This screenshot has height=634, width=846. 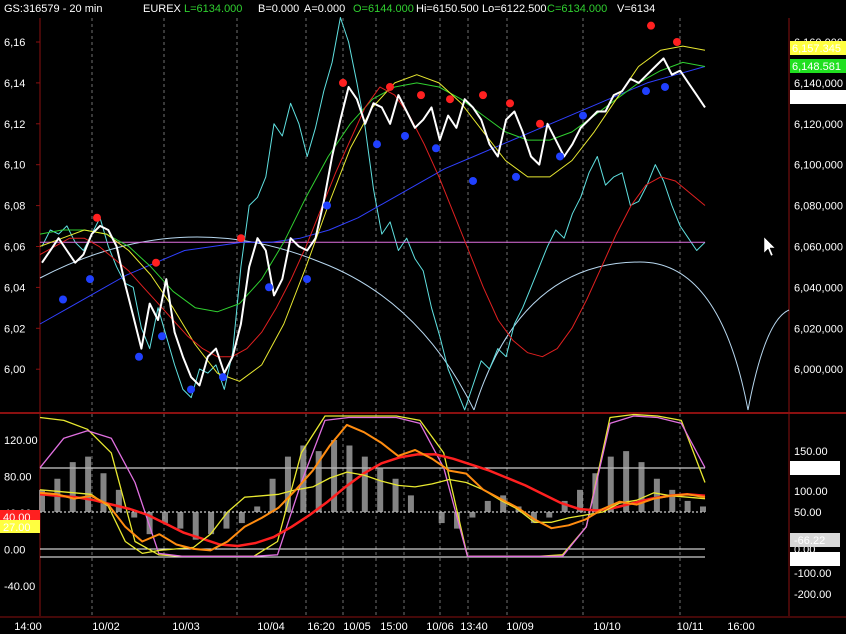 What do you see at coordinates (607, 627) in the screenshot?
I see `time-axis-label: 10/10` at bounding box center [607, 627].